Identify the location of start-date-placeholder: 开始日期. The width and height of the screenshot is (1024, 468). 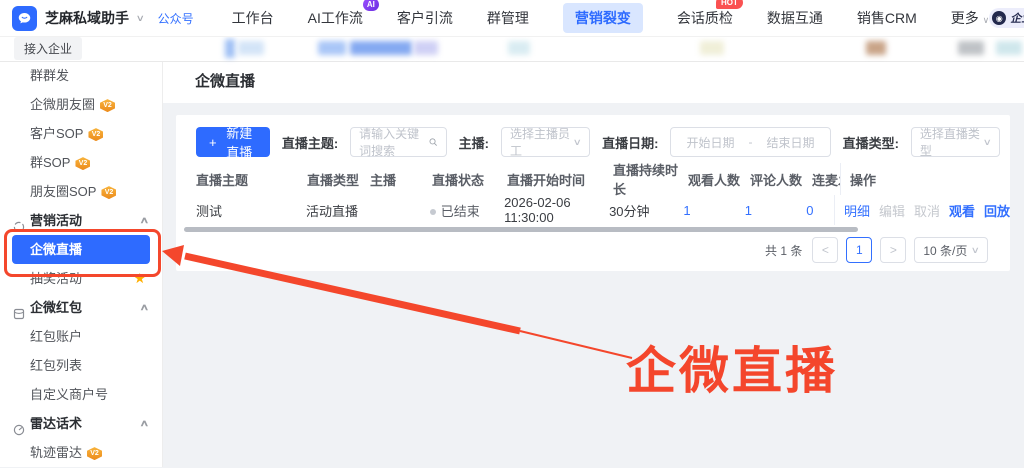
(710, 142).